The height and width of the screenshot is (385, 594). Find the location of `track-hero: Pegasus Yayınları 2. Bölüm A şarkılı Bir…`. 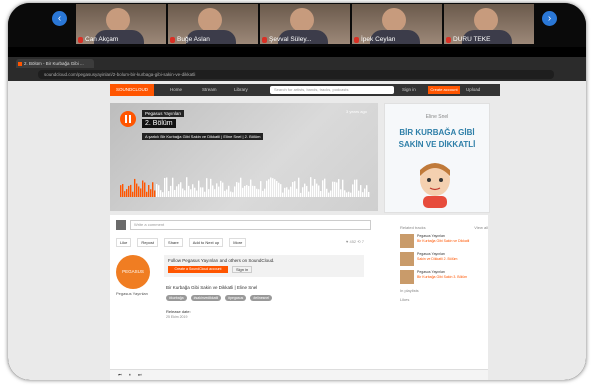

track-hero: Pegasus Yayınları 2. Bölüm A şarkılı Bir… is located at coordinates (244, 157).